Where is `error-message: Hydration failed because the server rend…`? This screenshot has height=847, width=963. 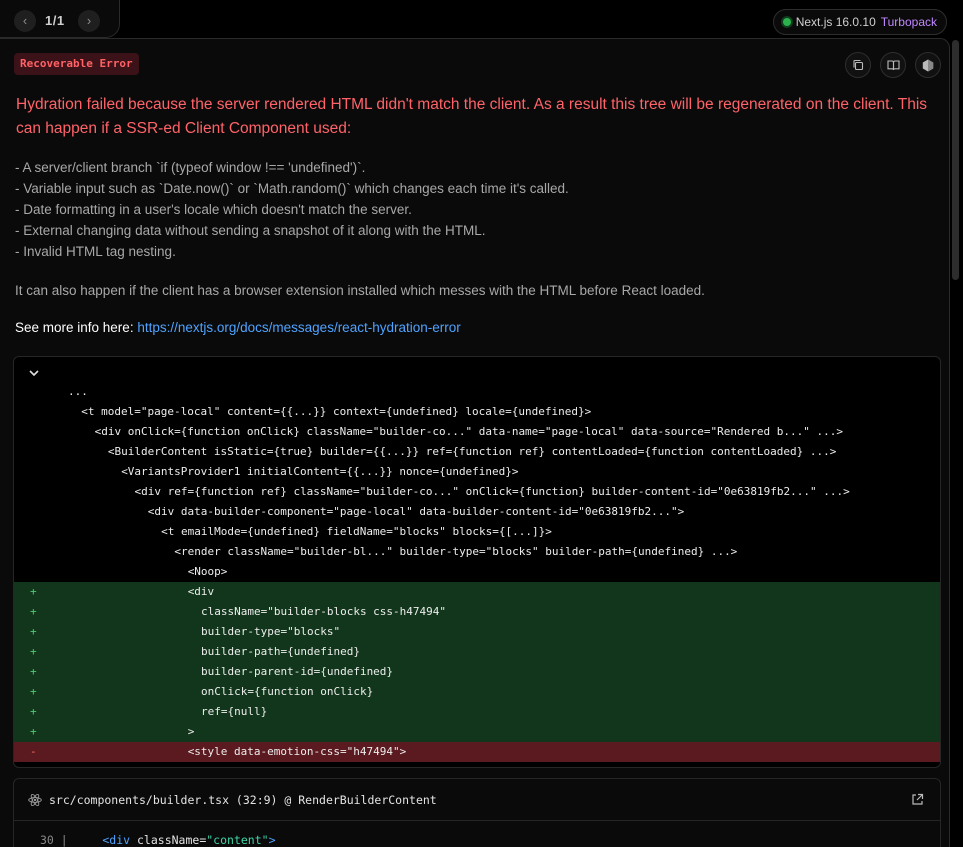
error-message: Hydration failed because the server rend… is located at coordinates (472, 116).